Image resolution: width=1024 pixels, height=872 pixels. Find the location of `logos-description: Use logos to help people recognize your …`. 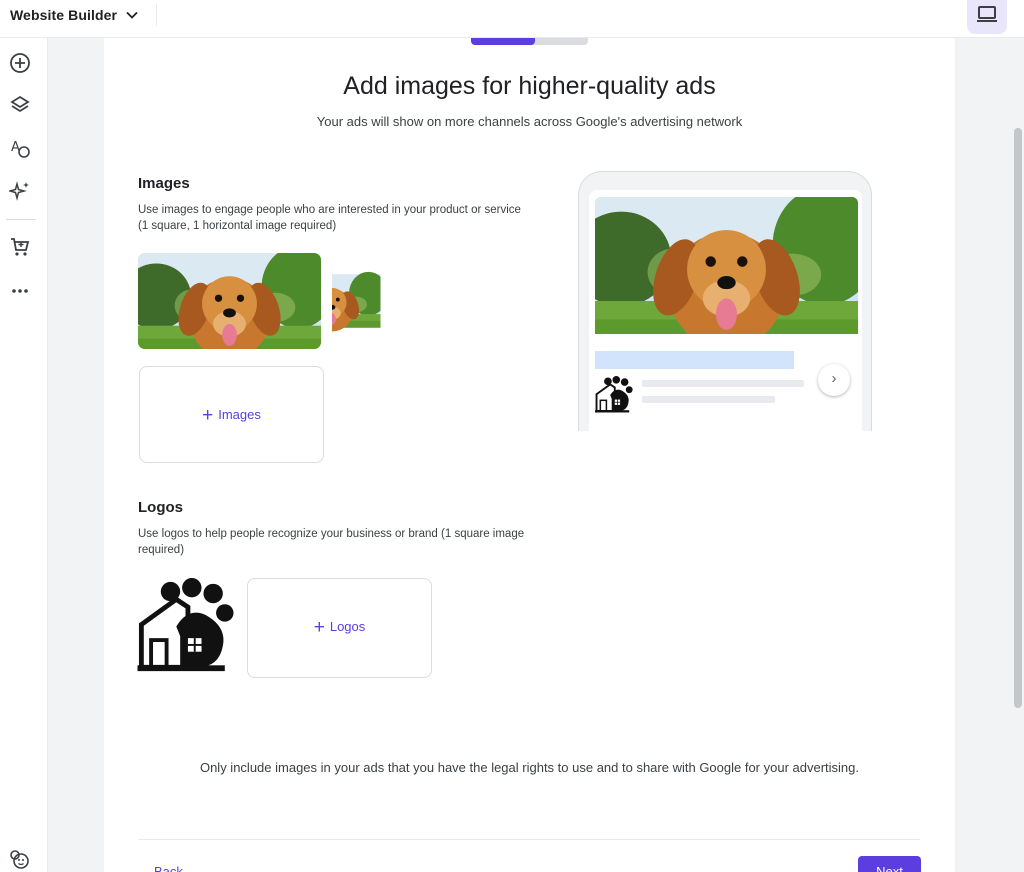

logos-description: Use logos to help people recognize your … is located at coordinates (331, 542).